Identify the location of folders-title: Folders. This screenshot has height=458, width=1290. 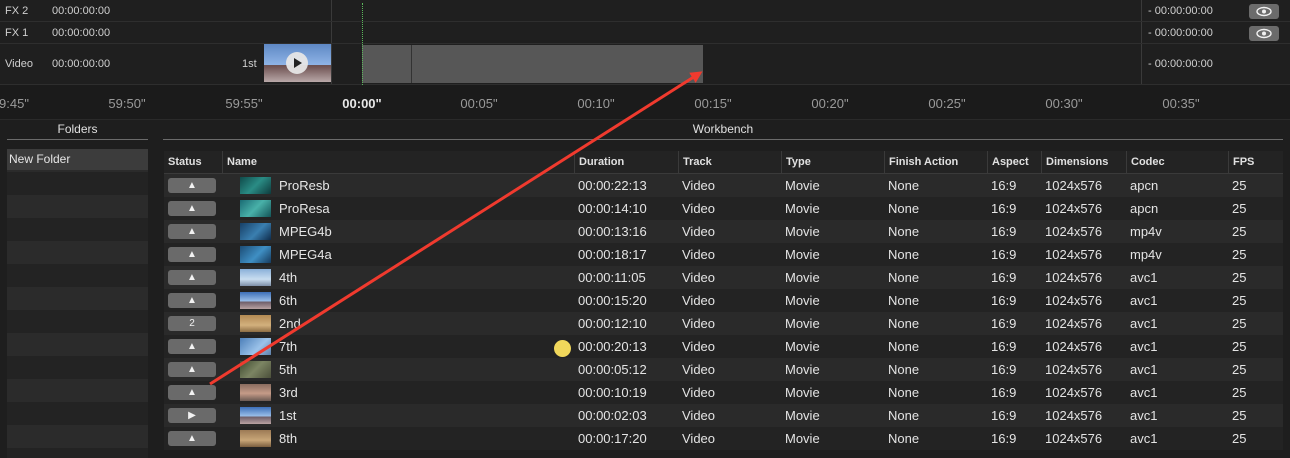
(77, 131).